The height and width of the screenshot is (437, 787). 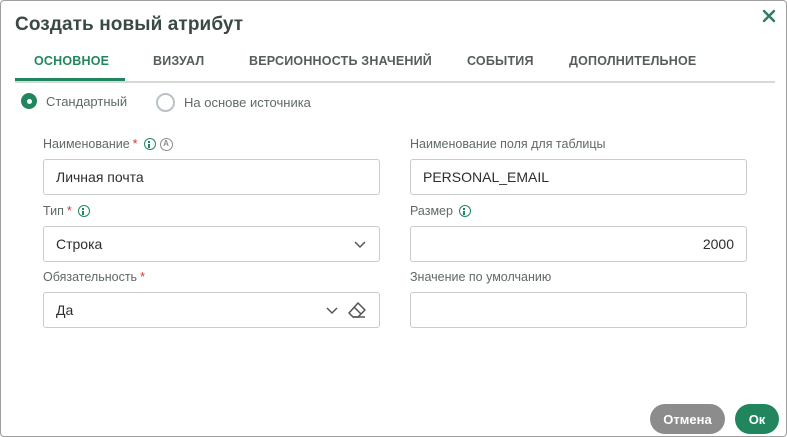 I want to click on radio-checked-icon, so click(x=29, y=101).